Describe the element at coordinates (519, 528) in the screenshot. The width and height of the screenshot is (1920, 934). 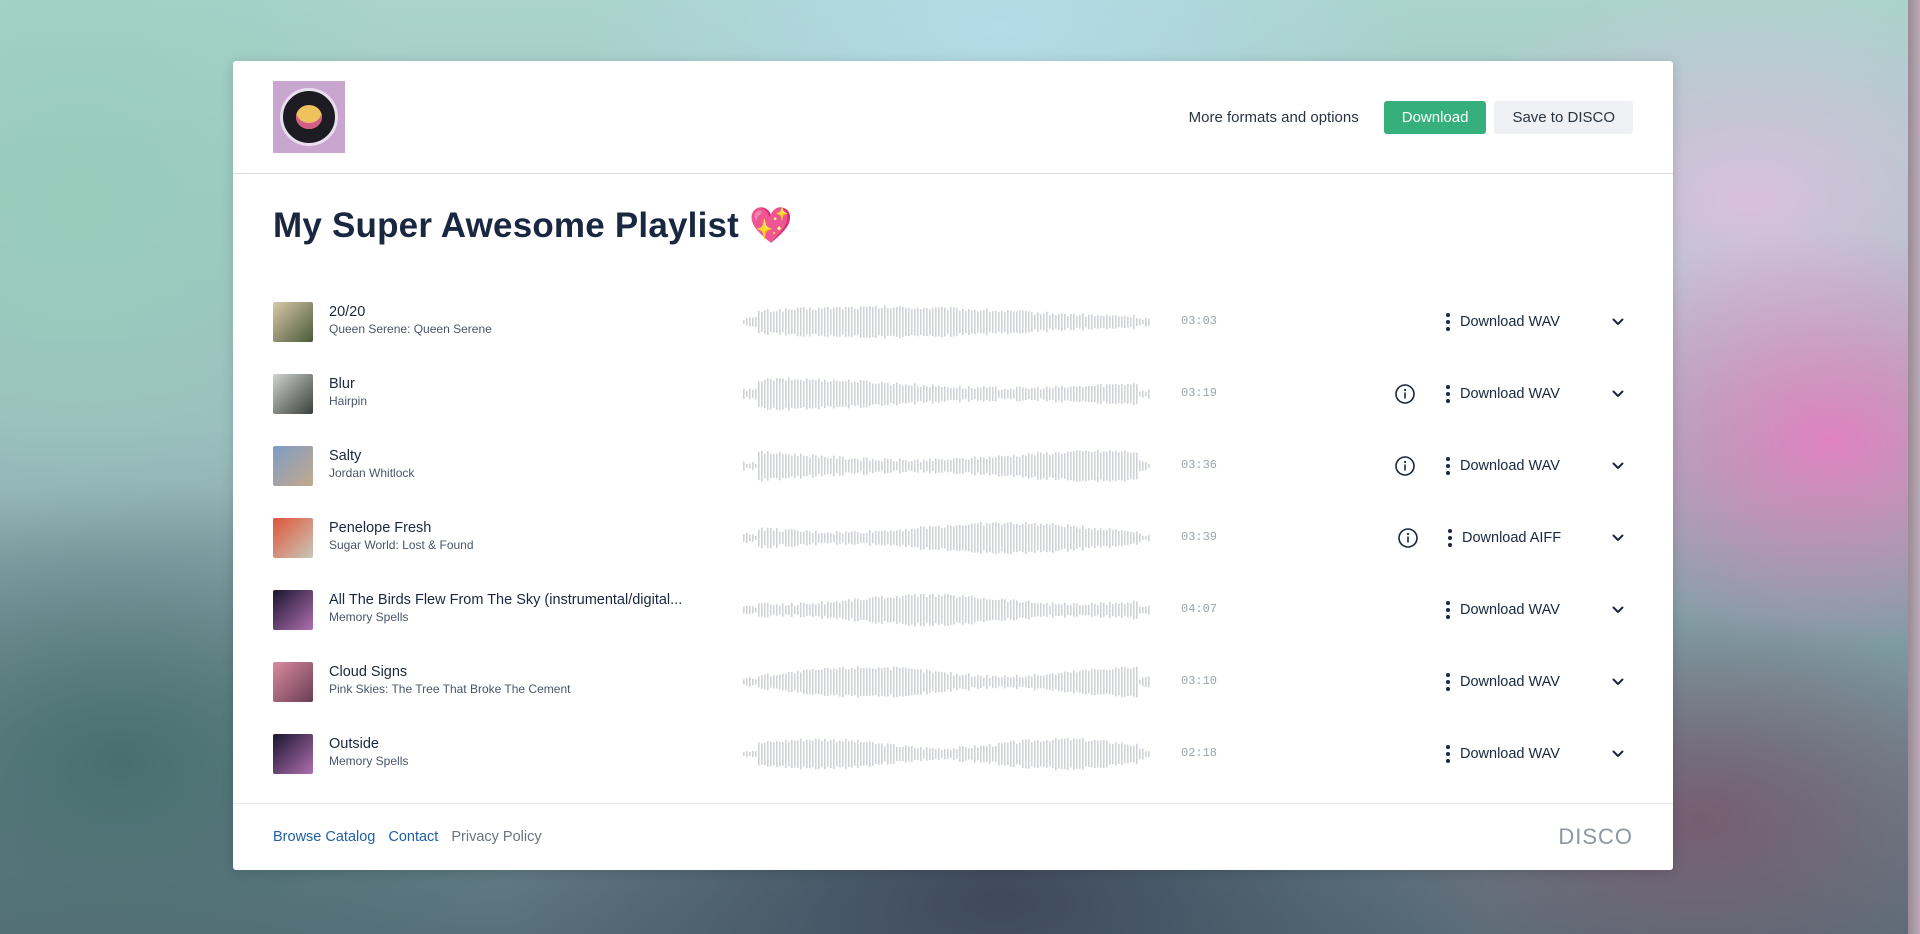
I see `track-title: Penelope Fresh` at that location.